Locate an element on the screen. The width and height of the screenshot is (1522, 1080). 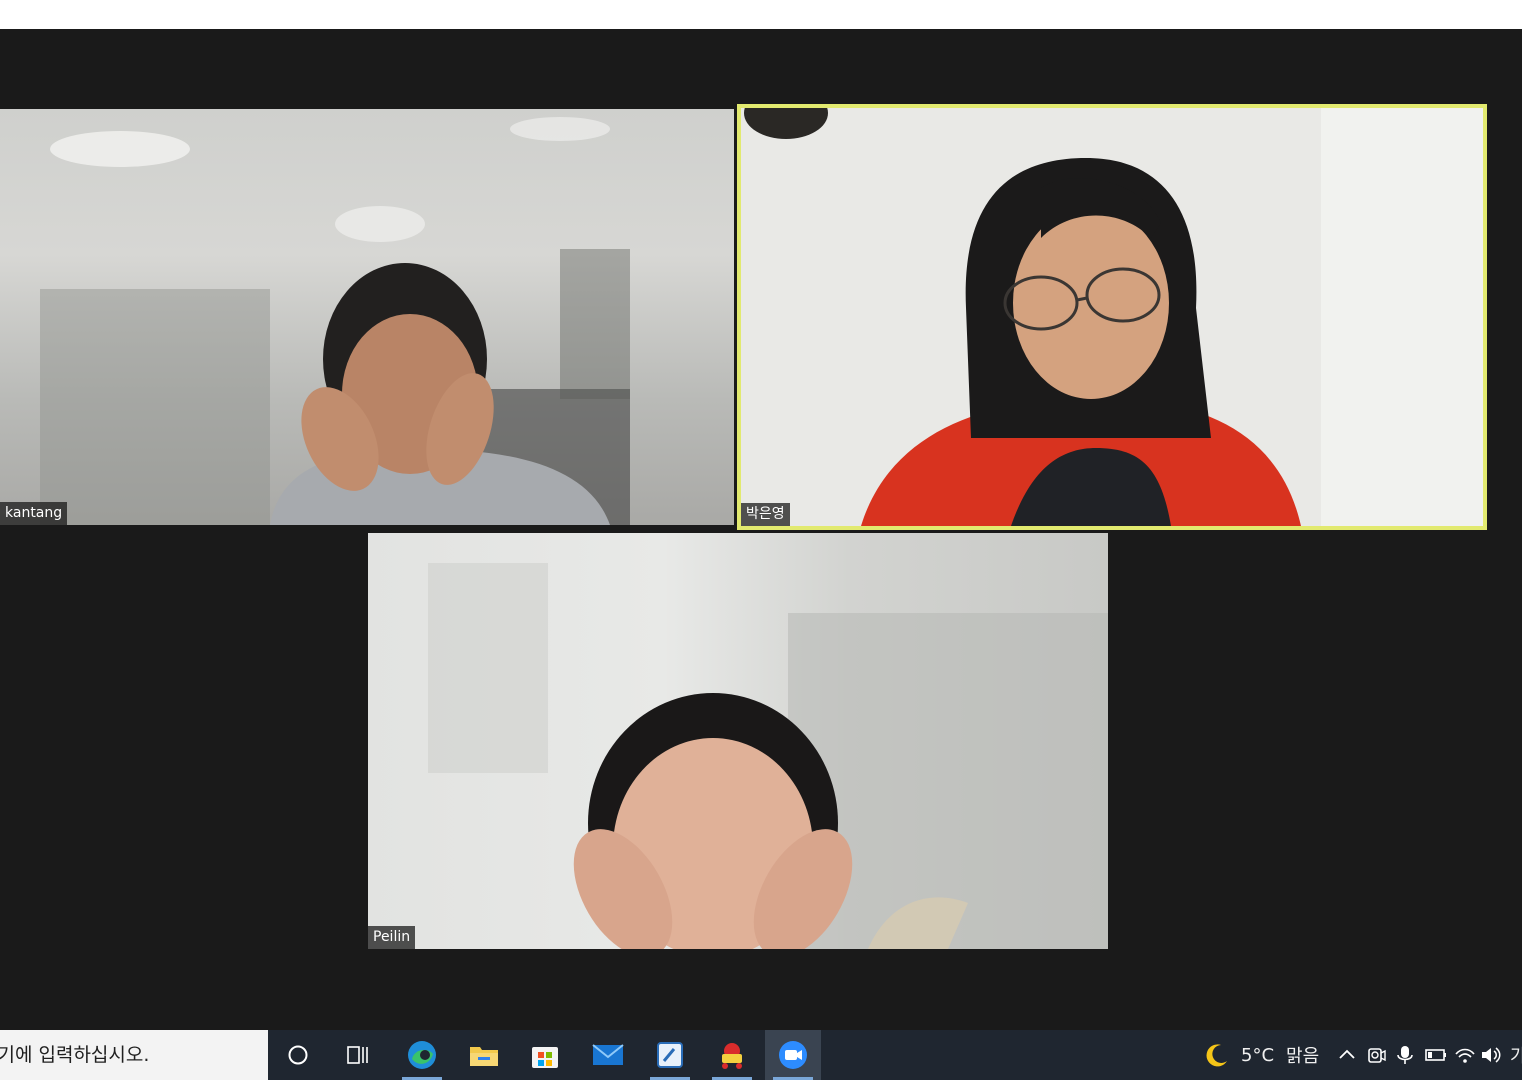
edge-icon is located at coordinates (422, 1055).